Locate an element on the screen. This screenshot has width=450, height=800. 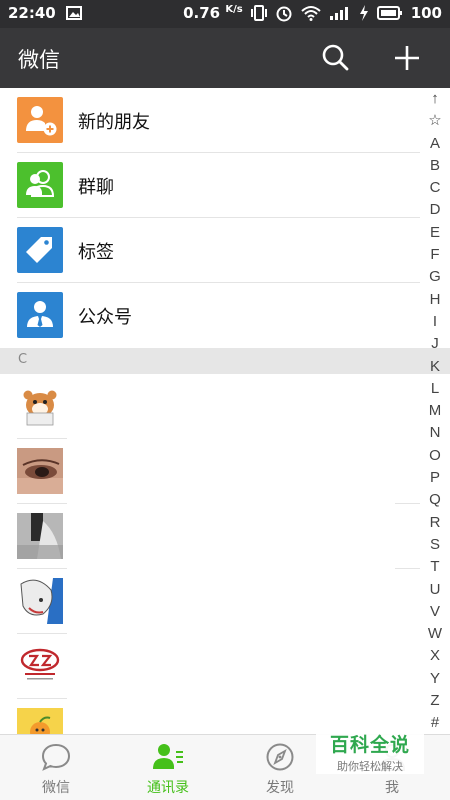
battery-icon is located at coordinates (389, 13).